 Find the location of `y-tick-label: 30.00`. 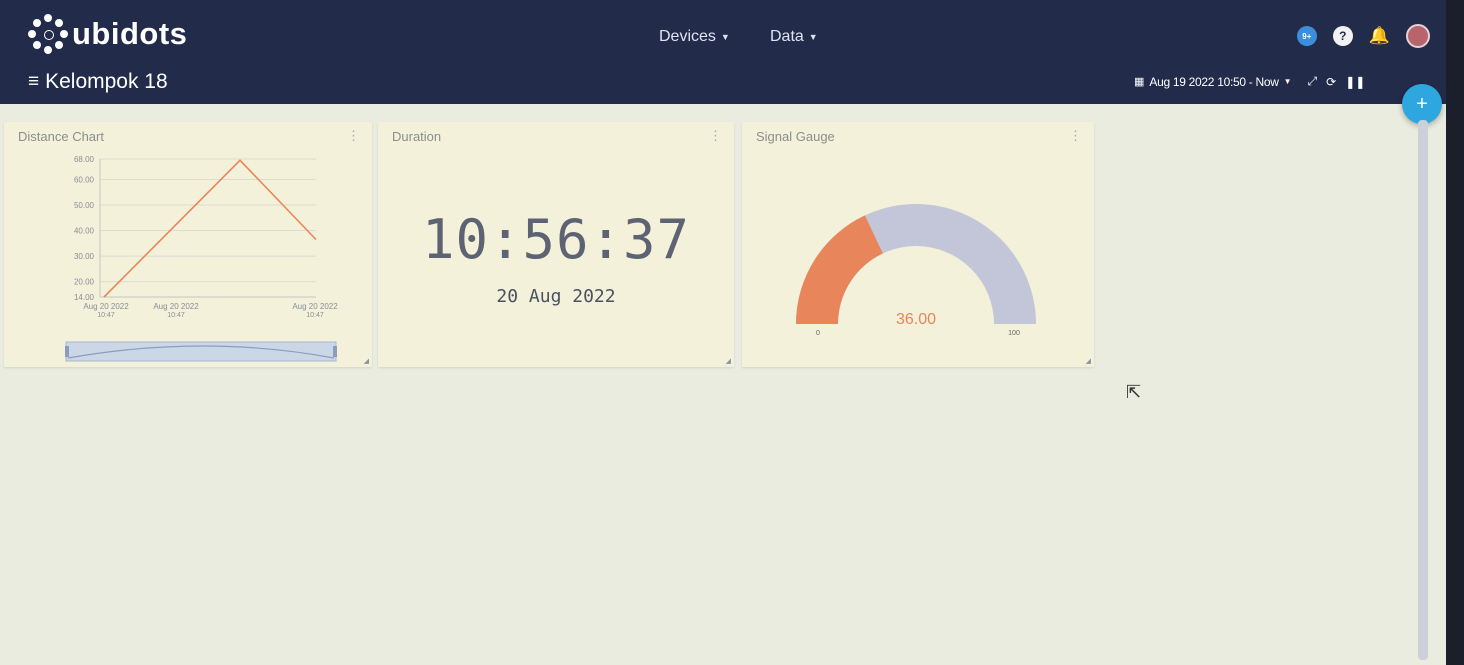

y-tick-label: 30.00 is located at coordinates (84, 256).